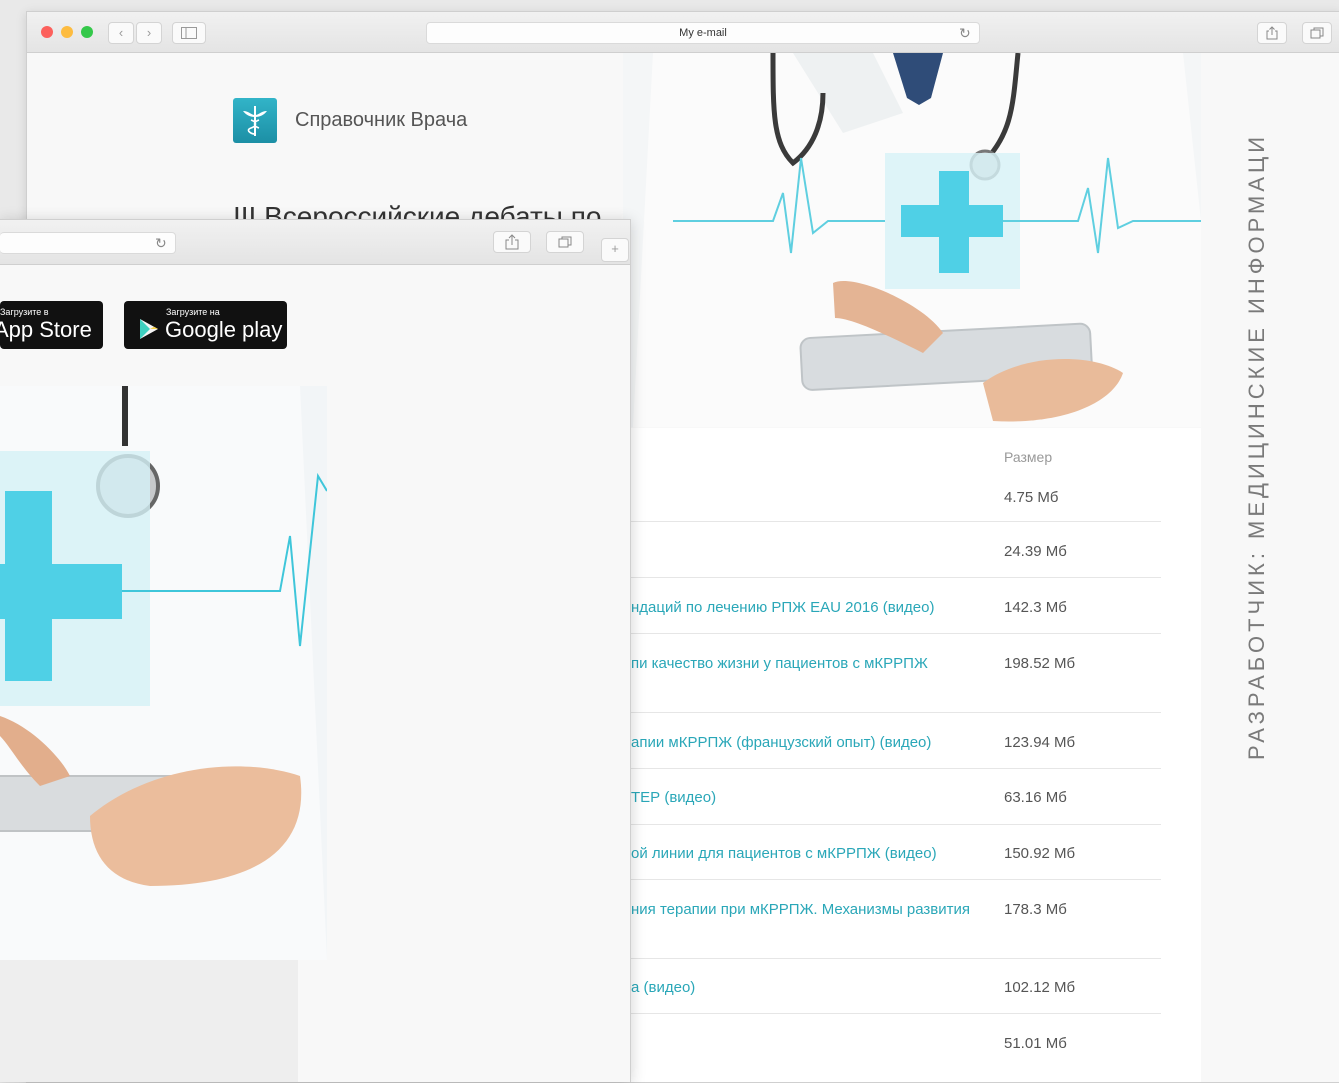  Describe the element at coordinates (1035, 607) in the screenshot. I see `file-size: 142.3 Мб` at that location.